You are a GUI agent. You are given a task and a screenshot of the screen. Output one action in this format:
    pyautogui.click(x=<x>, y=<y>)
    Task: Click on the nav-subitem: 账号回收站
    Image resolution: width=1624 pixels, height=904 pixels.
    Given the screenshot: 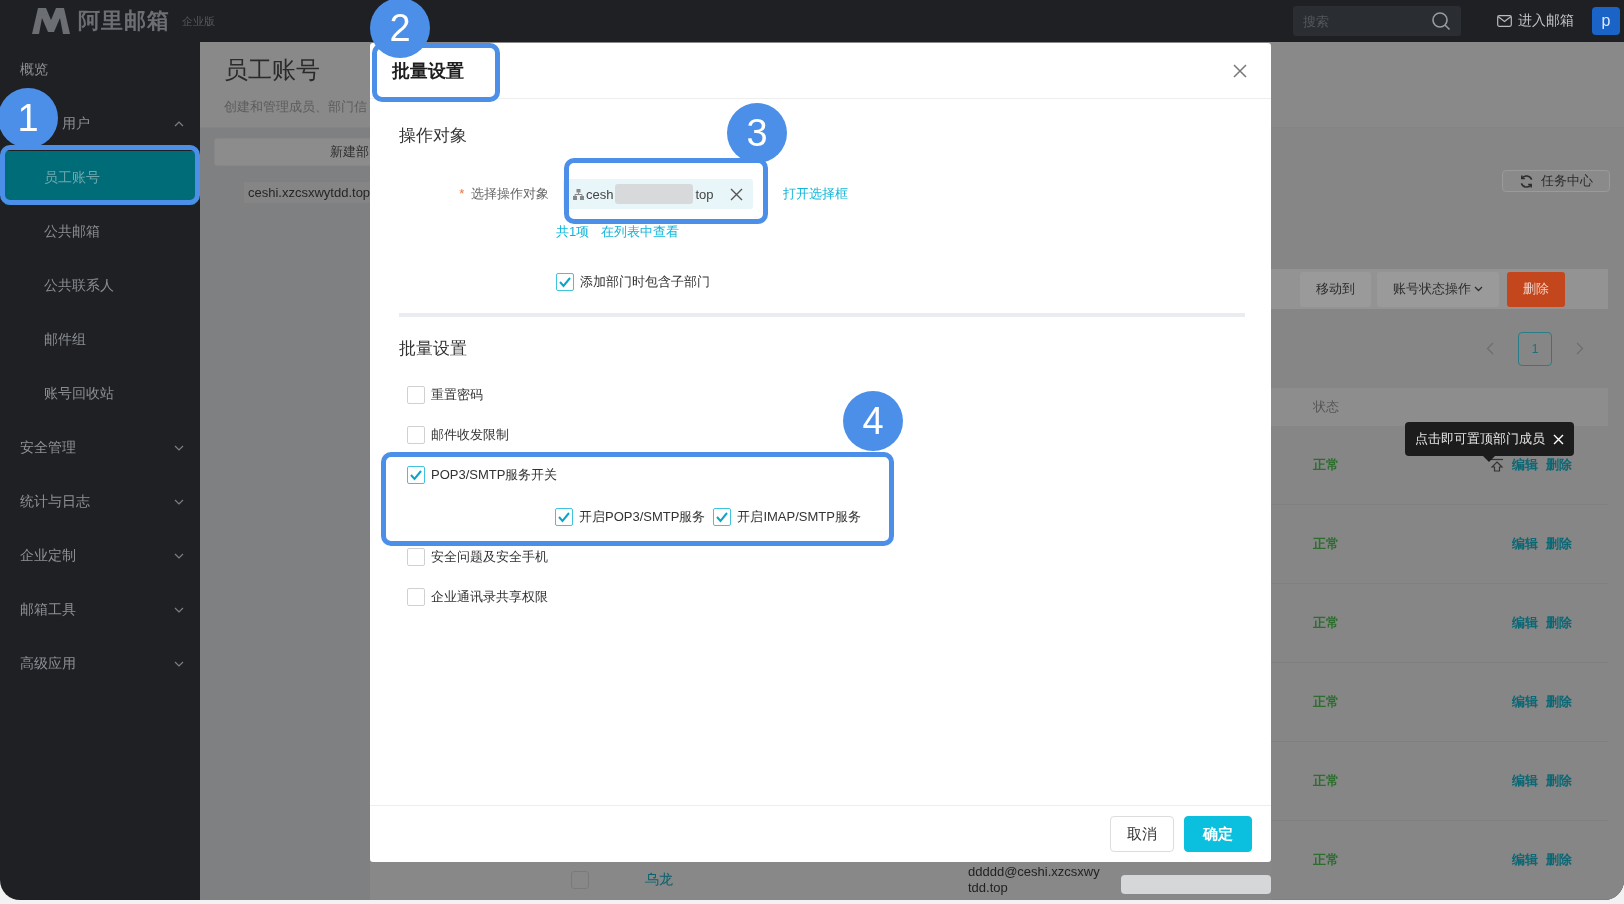 What is the action you would take?
    pyautogui.click(x=100, y=394)
    